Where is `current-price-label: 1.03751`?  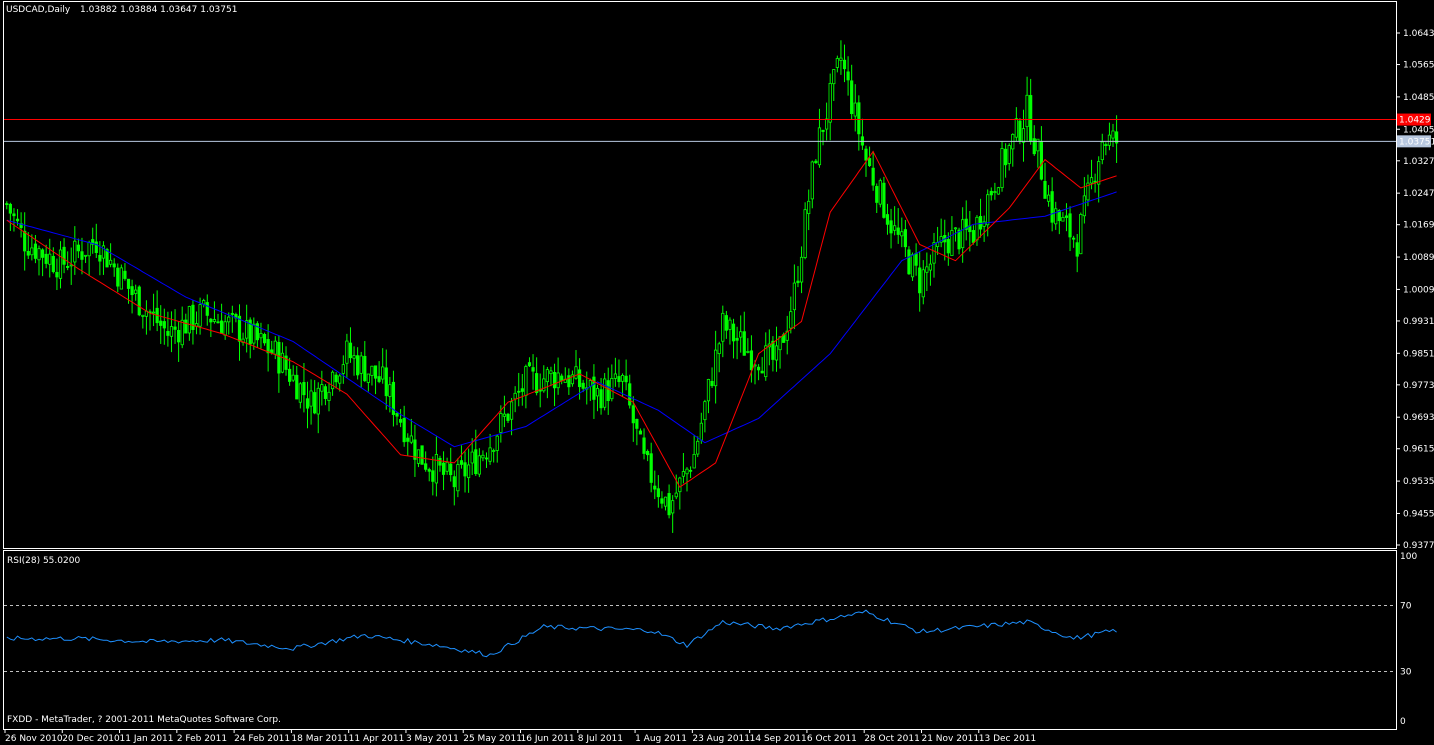 current-price-label: 1.03751 is located at coordinates (1416, 142).